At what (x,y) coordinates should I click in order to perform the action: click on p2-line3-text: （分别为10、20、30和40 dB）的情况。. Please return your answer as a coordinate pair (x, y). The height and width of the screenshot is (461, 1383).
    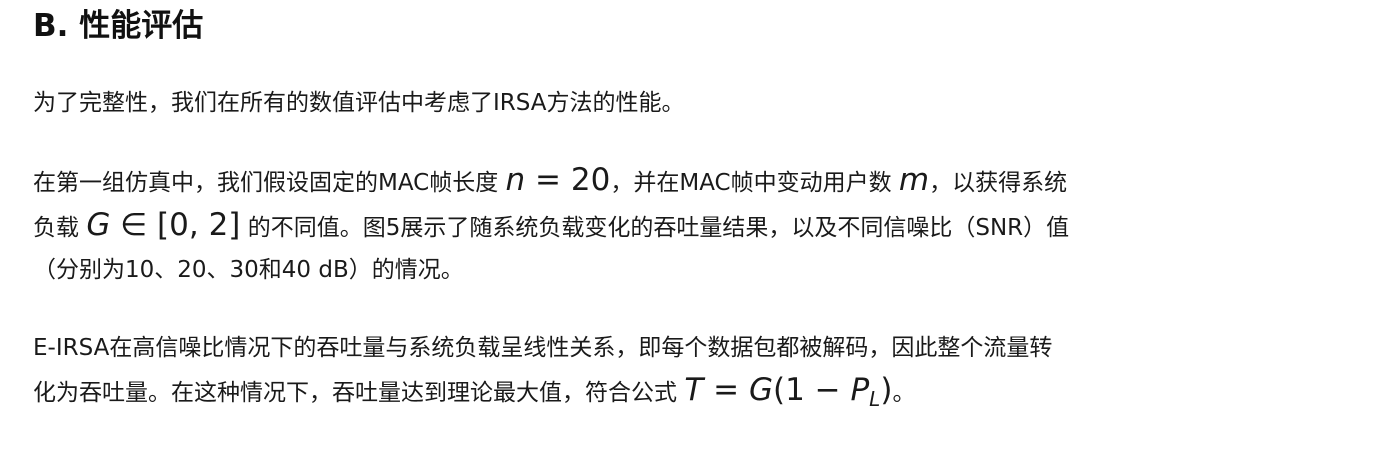
    Looking at the image, I should click on (248, 270).